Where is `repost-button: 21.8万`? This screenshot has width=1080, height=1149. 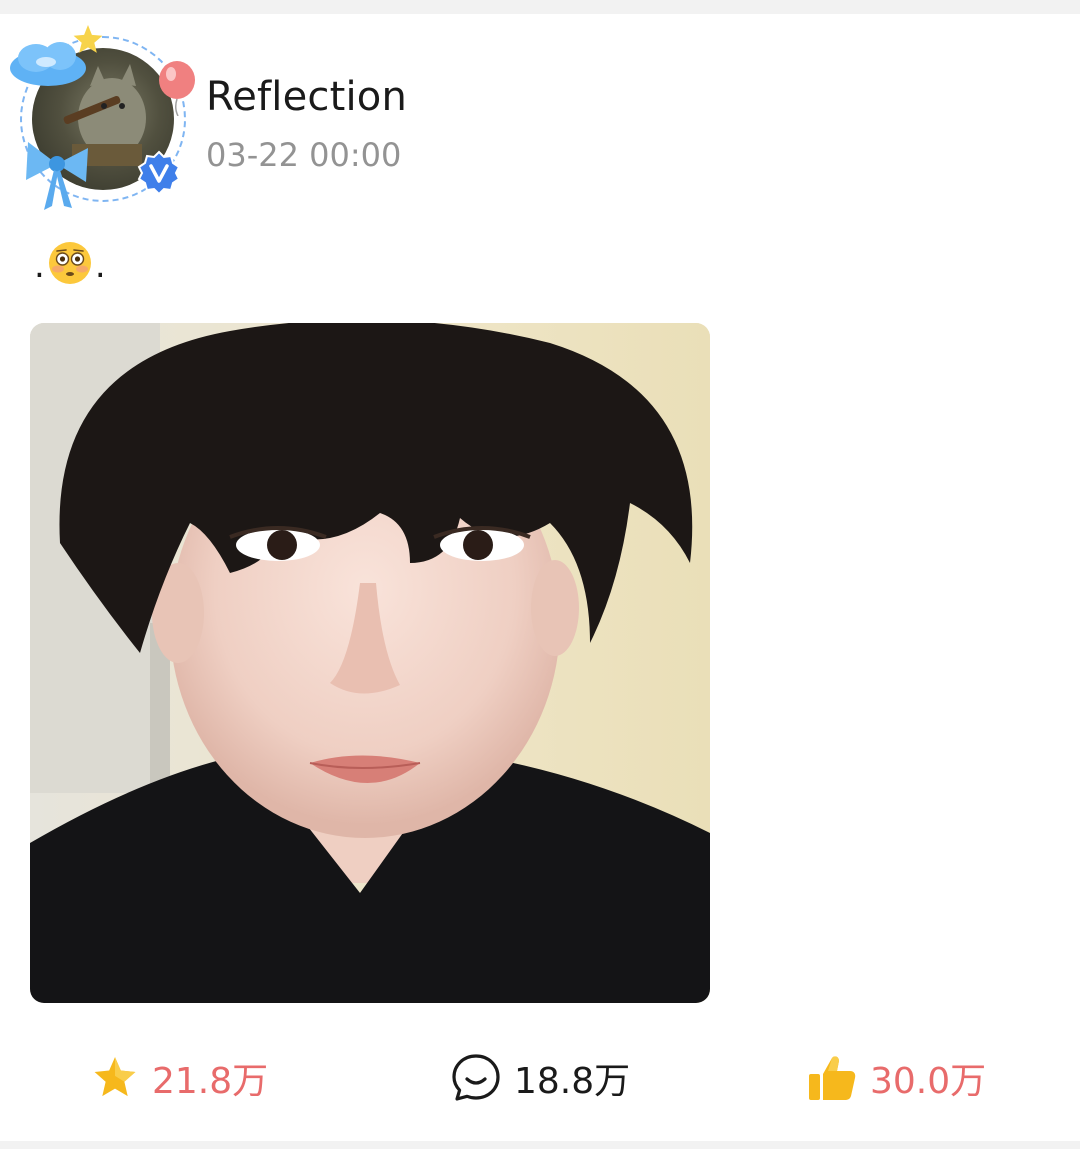 repost-button: 21.8万 is located at coordinates (179, 1078).